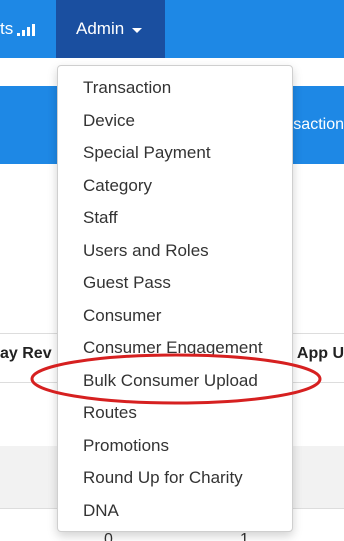  What do you see at coordinates (100, 28) in the screenshot?
I see `nav-item-admin-label: Admin` at bounding box center [100, 28].